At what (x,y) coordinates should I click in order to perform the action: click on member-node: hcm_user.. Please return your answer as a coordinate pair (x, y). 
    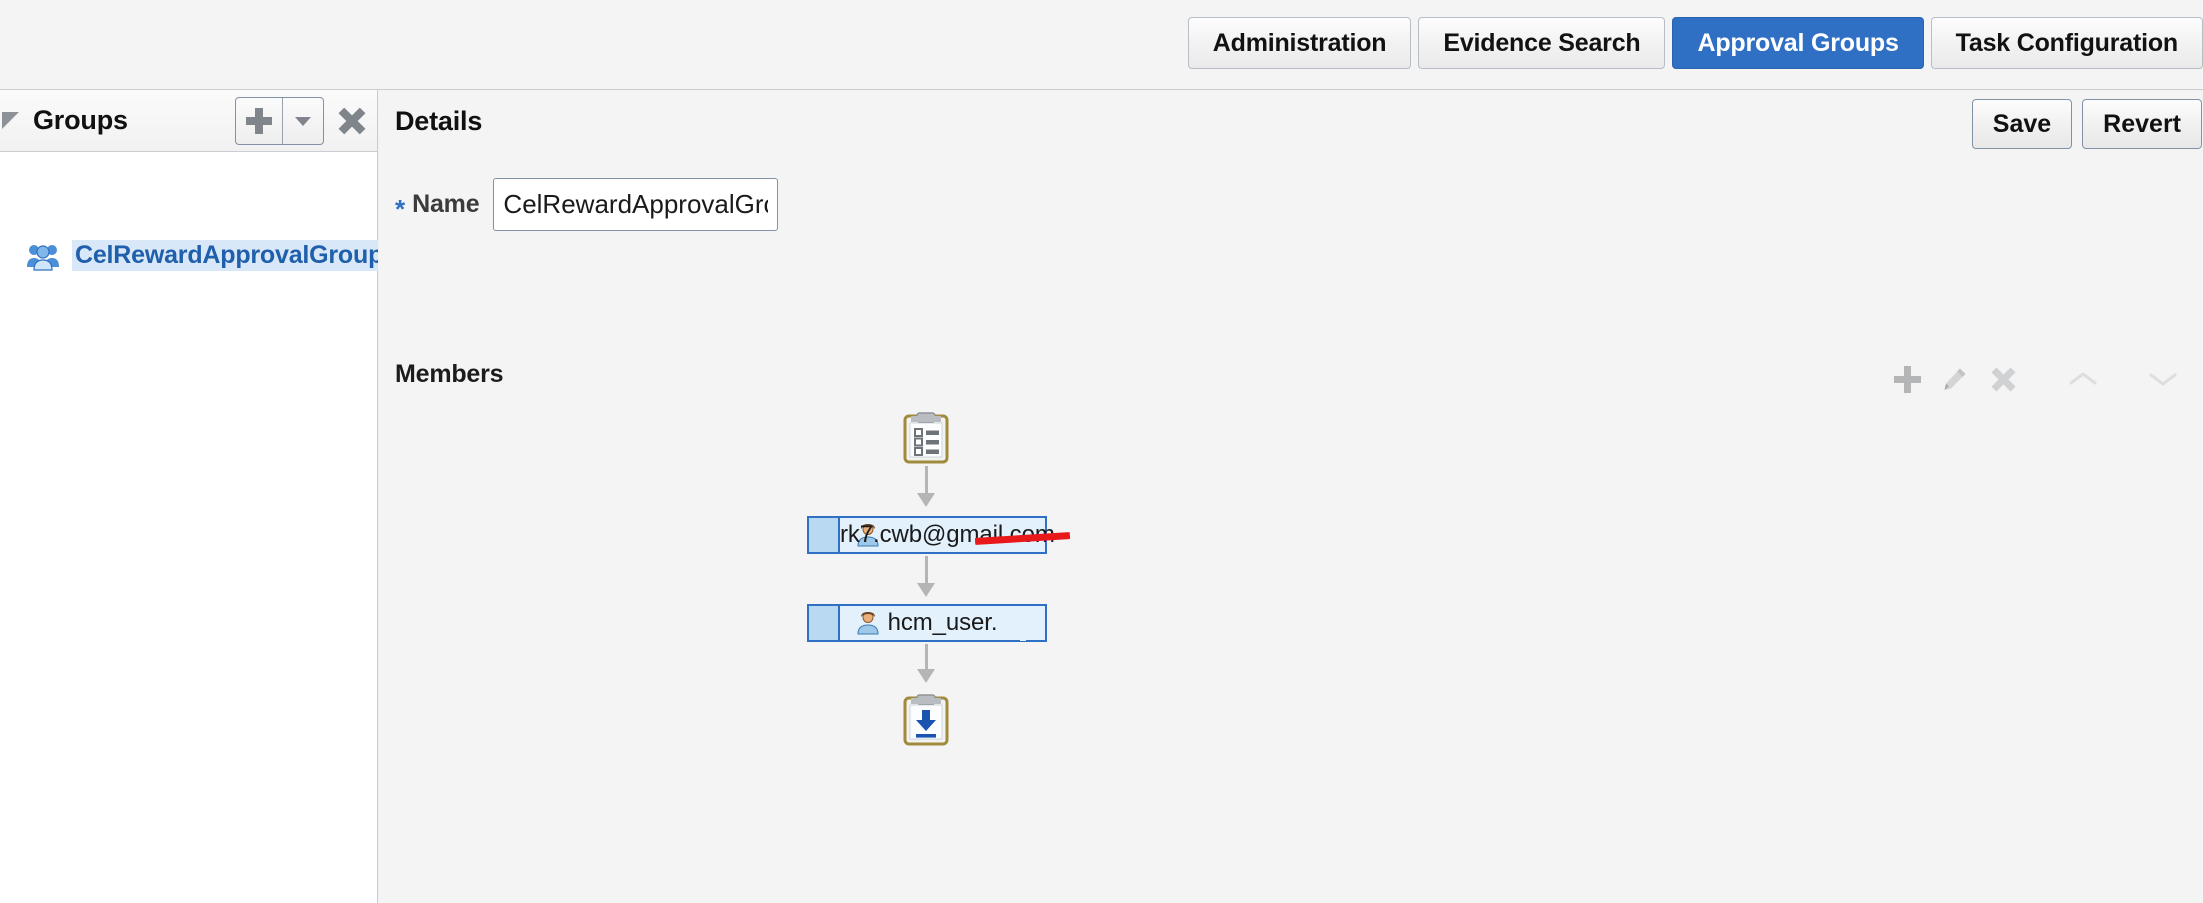
    Looking at the image, I should click on (927, 623).